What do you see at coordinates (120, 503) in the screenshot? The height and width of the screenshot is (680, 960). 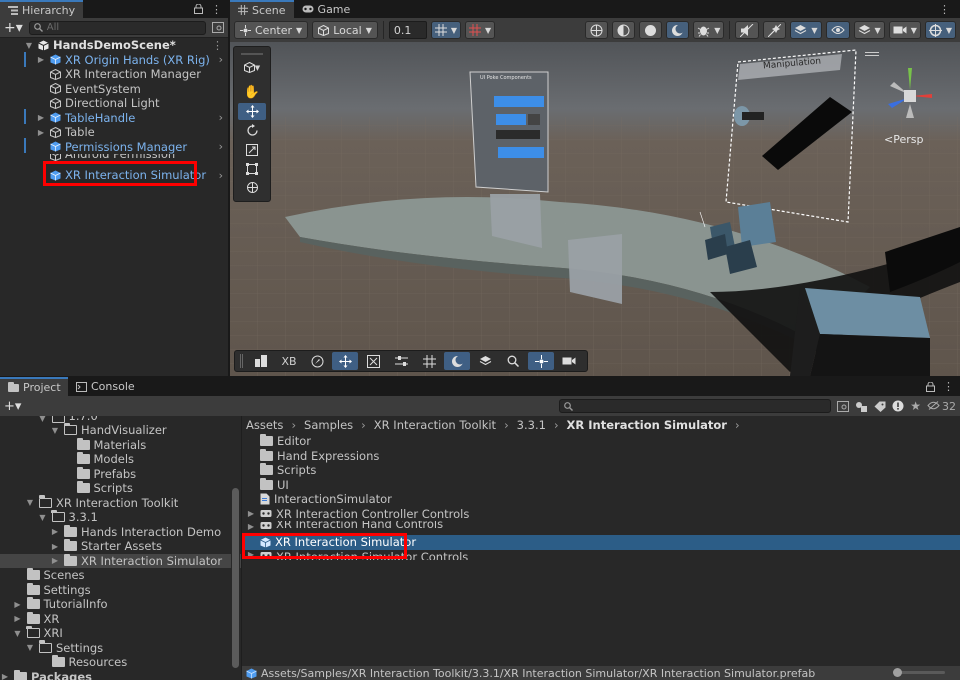 I see `folder-tree-item: ▼ XR Interaction Toolkit` at bounding box center [120, 503].